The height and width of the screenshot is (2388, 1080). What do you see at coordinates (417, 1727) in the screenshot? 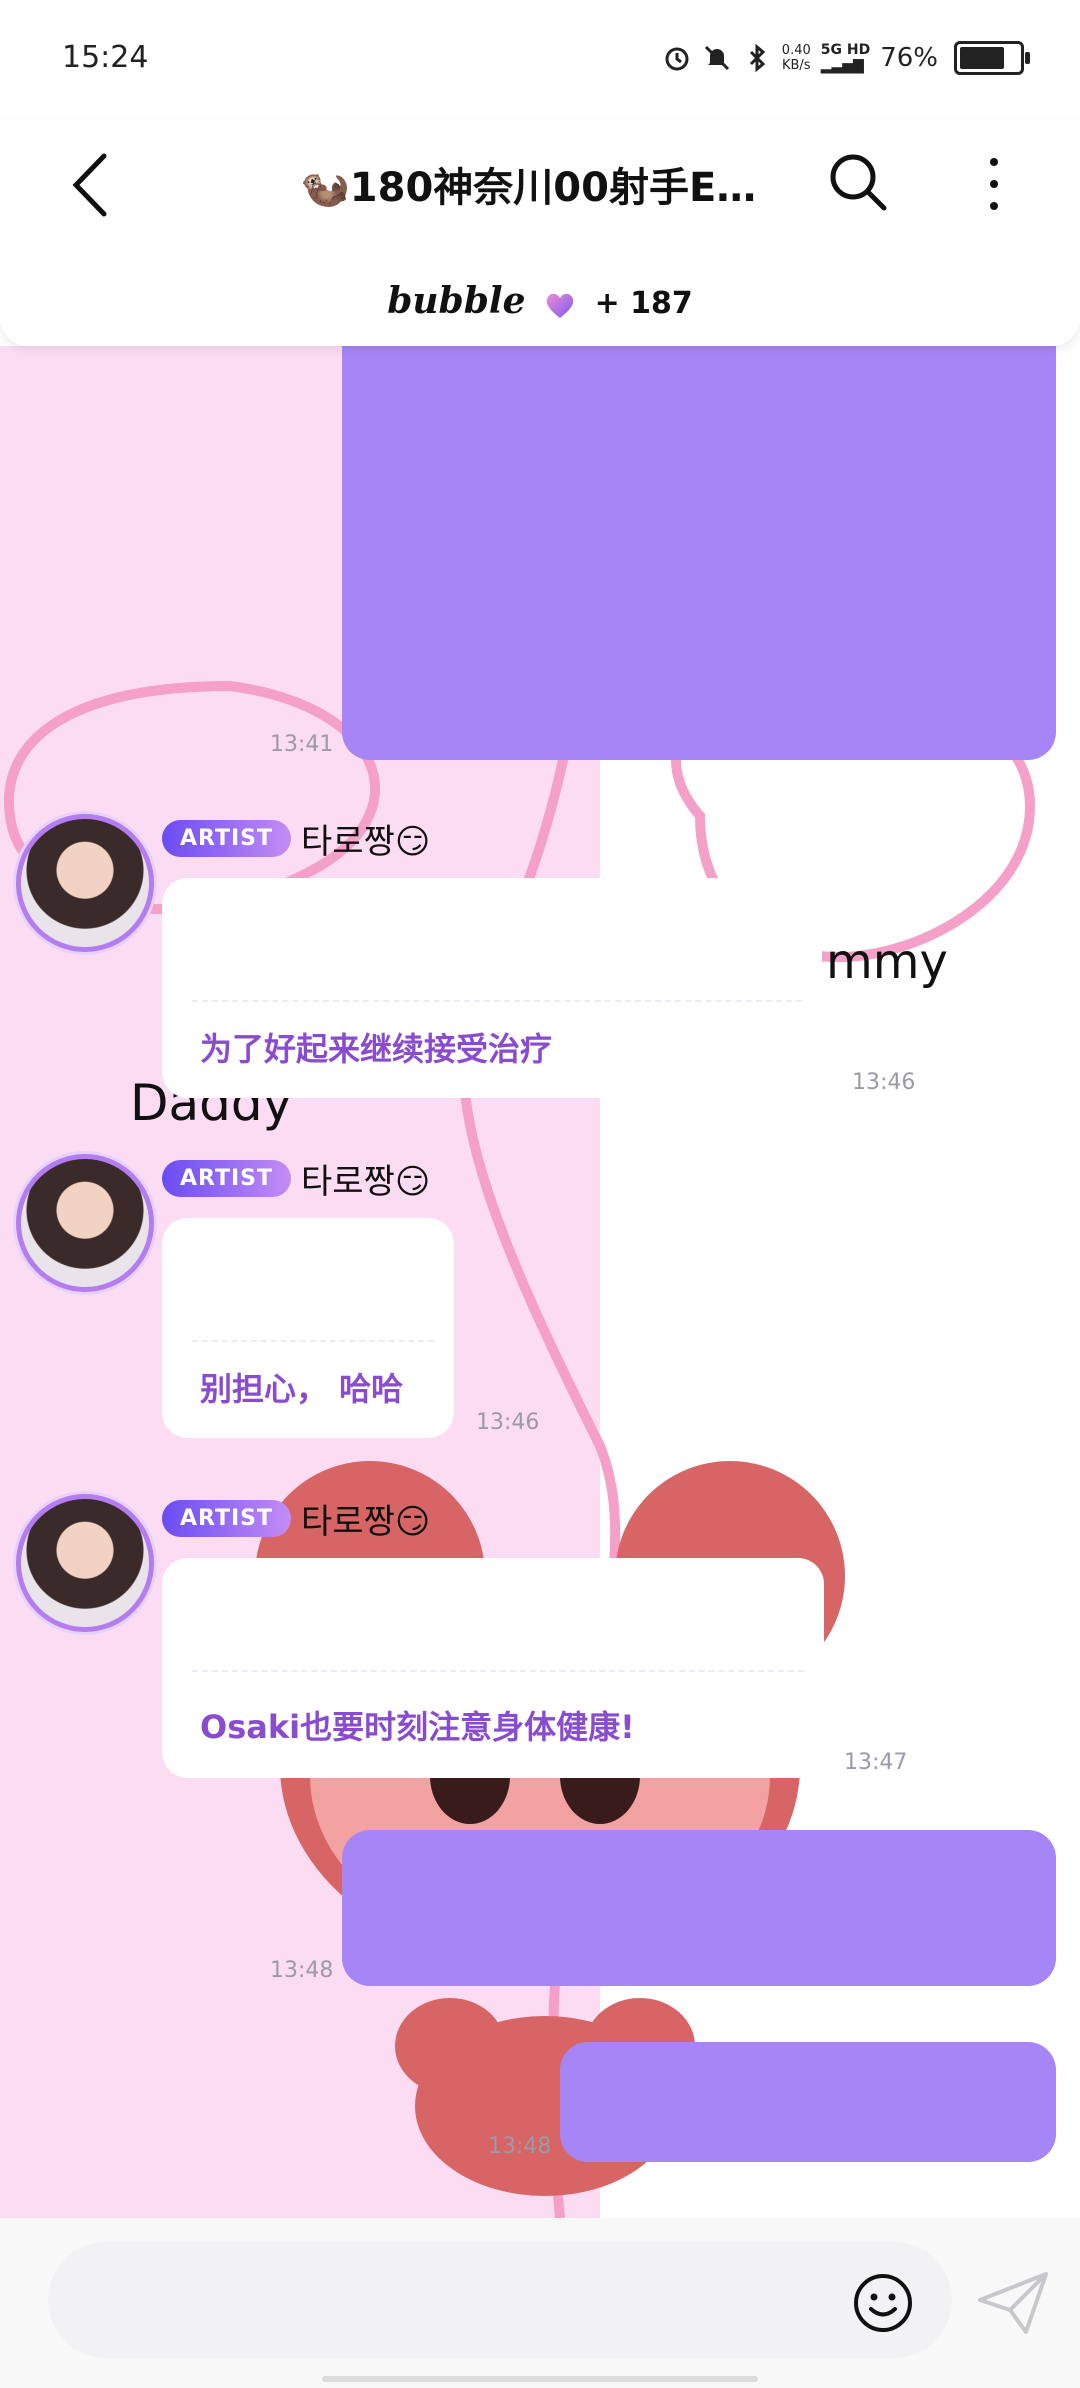
I see `translation-text: Osaki也要时刻注意身体健康!` at bounding box center [417, 1727].